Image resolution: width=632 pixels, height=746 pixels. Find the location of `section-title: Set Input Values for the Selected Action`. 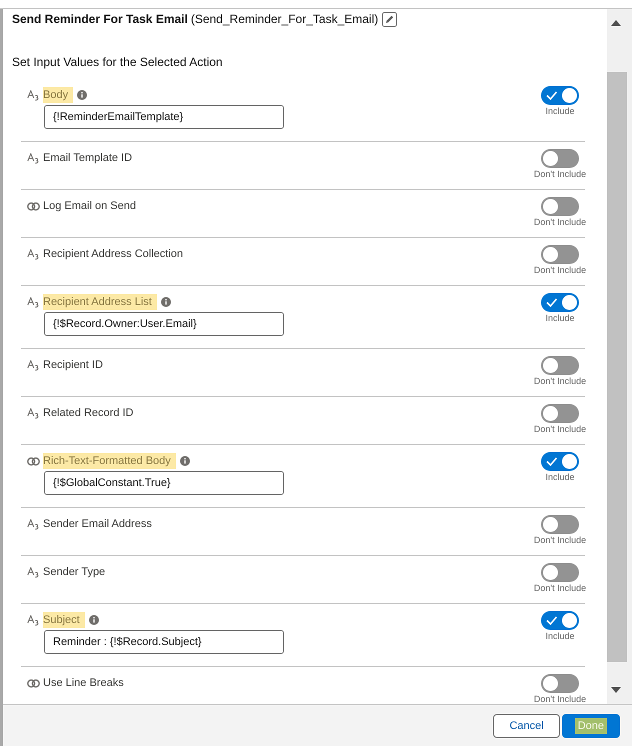

section-title: Set Input Values for the Selected Action is located at coordinates (117, 62).